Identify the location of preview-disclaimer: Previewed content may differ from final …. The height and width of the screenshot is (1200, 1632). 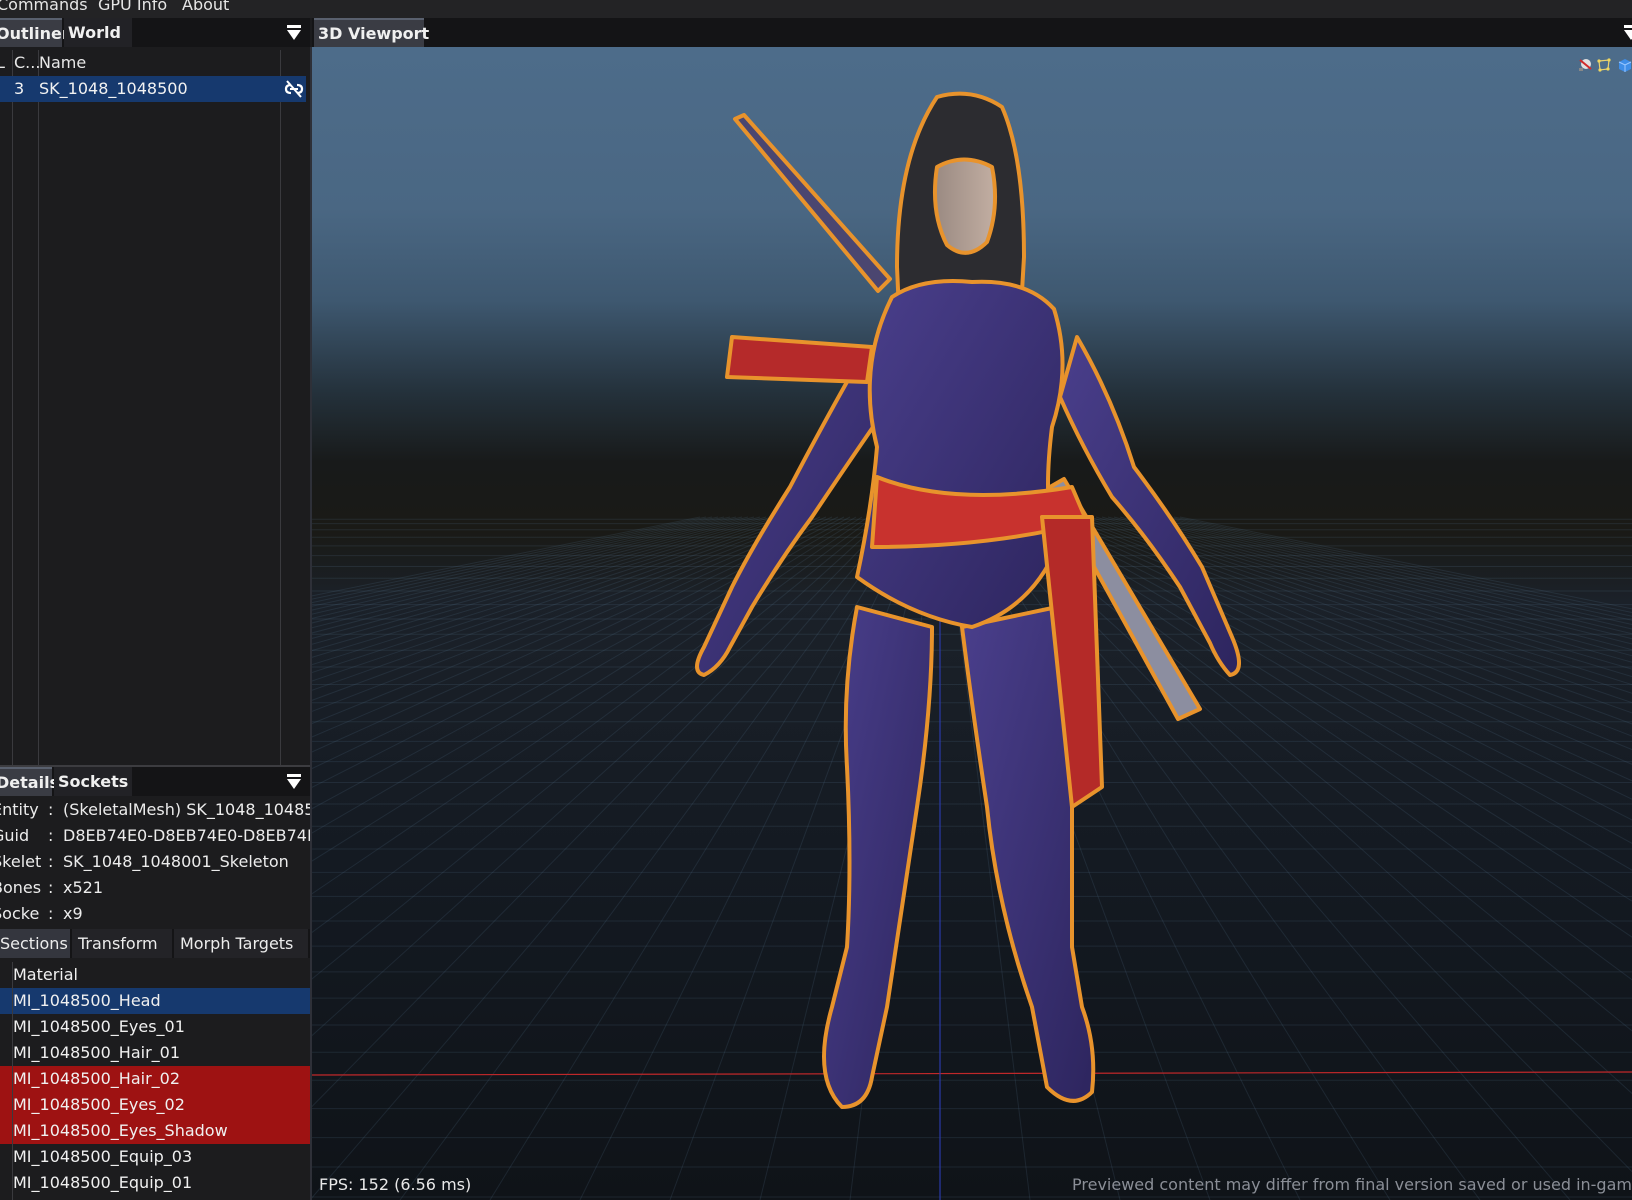
(1352, 1184).